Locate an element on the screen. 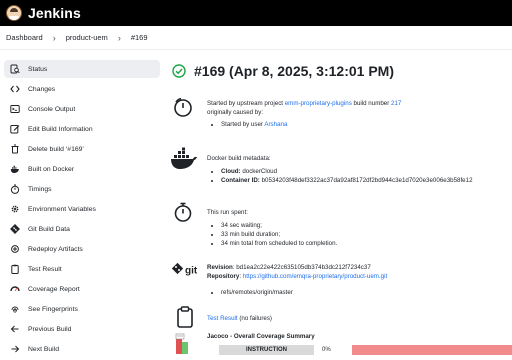  sidebar-item-label: Environment Variables is located at coordinates (62, 209).